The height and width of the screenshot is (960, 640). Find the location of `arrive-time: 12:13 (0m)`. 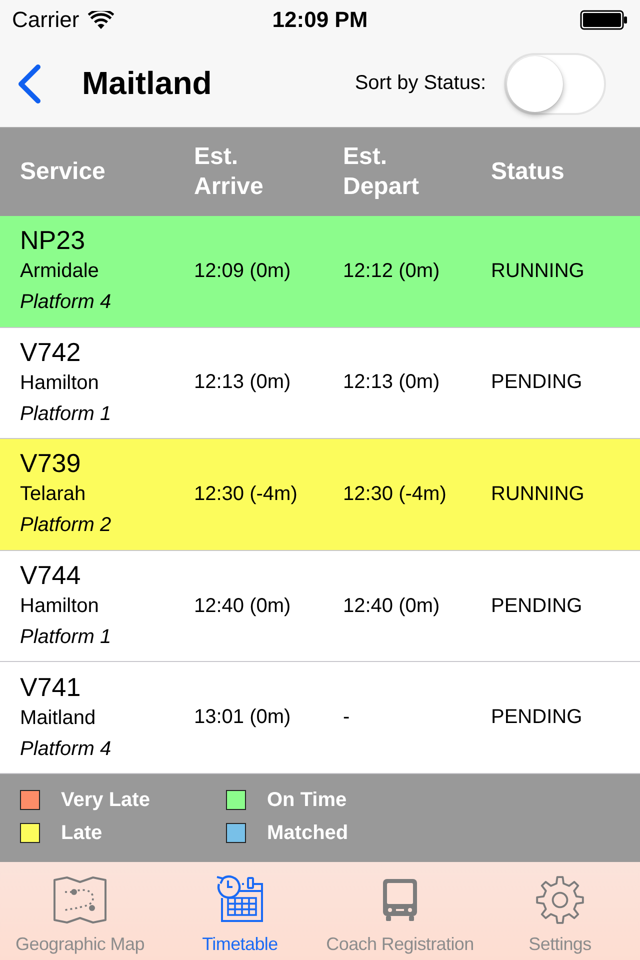

arrive-time: 12:13 (0m) is located at coordinates (243, 382).